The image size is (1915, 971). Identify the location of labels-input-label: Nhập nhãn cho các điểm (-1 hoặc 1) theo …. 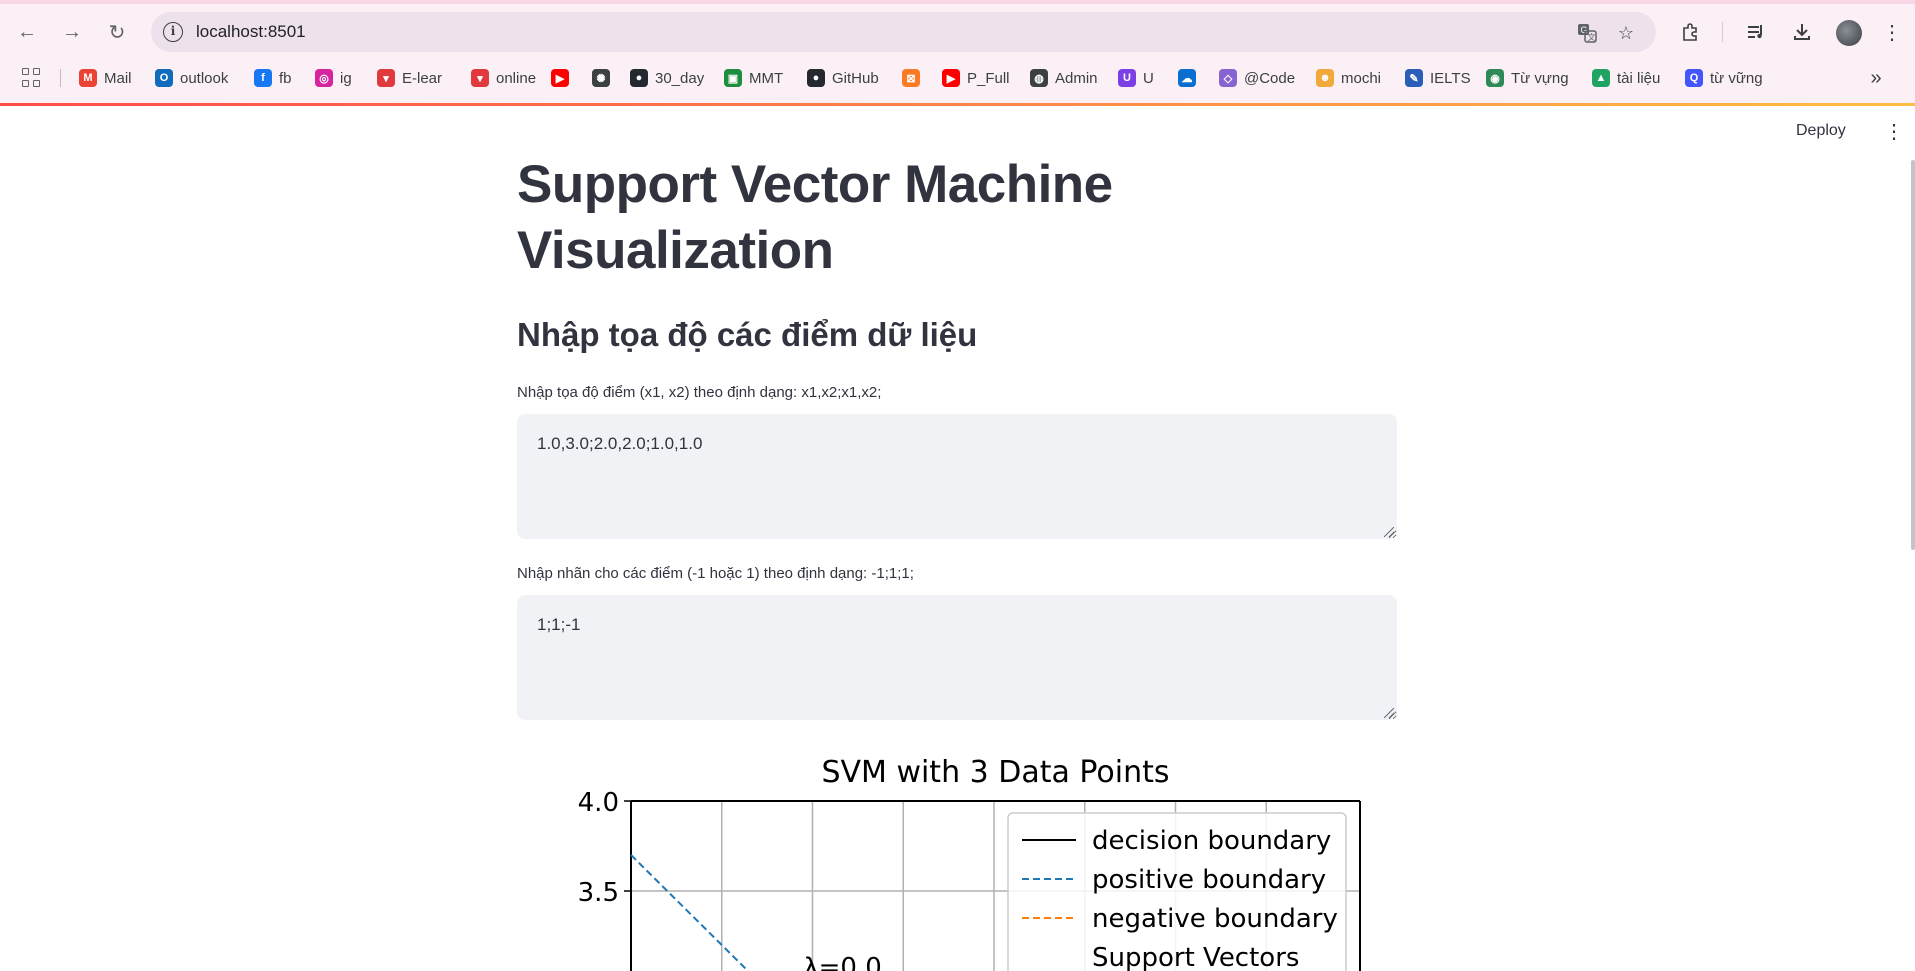
(715, 573).